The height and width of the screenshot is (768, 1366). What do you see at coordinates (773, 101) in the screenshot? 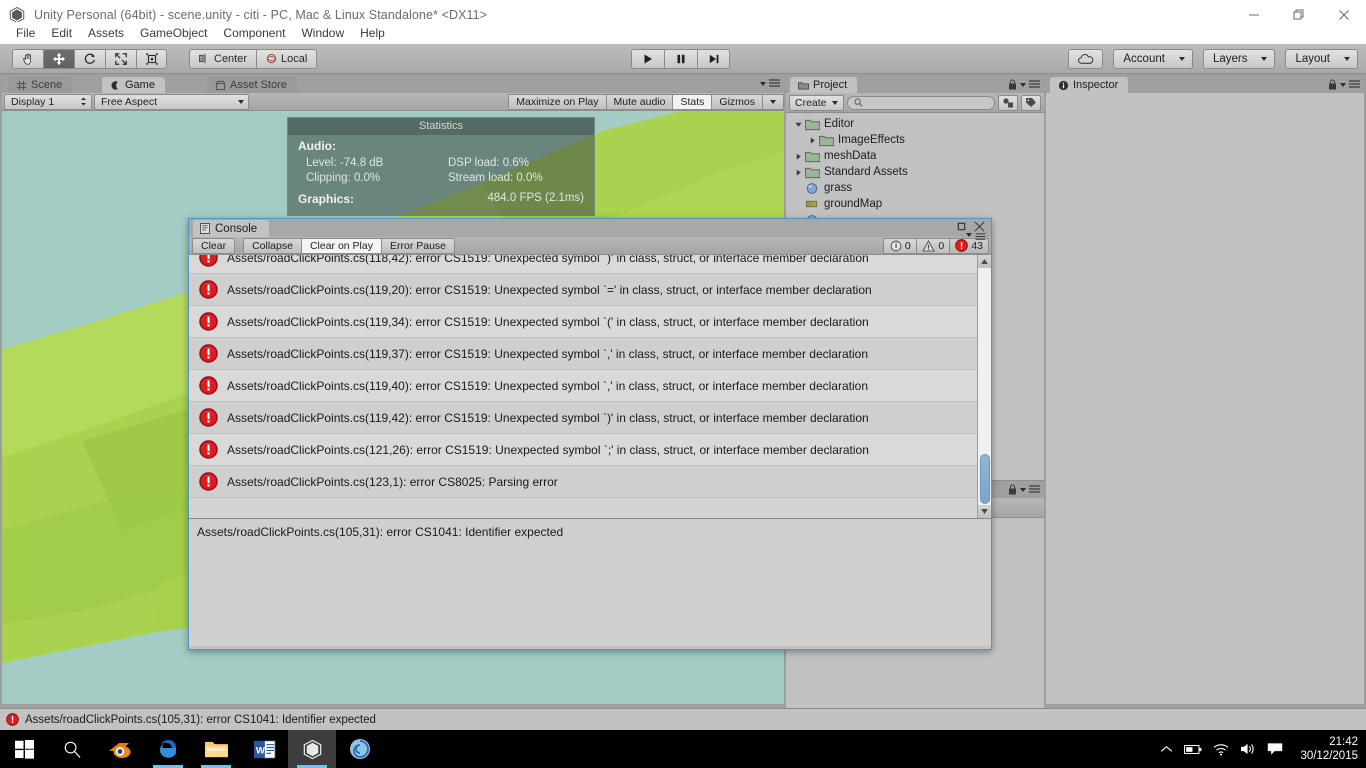
I see `gizmos-dropdown` at bounding box center [773, 101].